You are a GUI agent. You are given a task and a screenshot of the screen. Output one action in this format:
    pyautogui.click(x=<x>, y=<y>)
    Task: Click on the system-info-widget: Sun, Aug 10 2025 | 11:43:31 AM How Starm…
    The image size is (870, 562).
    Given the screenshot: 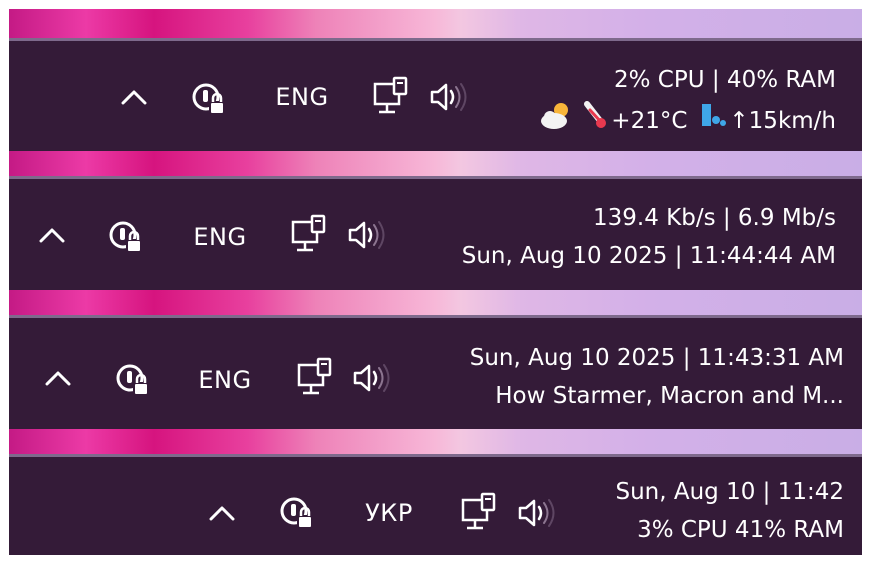 What is the action you would take?
    pyautogui.click(x=657, y=377)
    